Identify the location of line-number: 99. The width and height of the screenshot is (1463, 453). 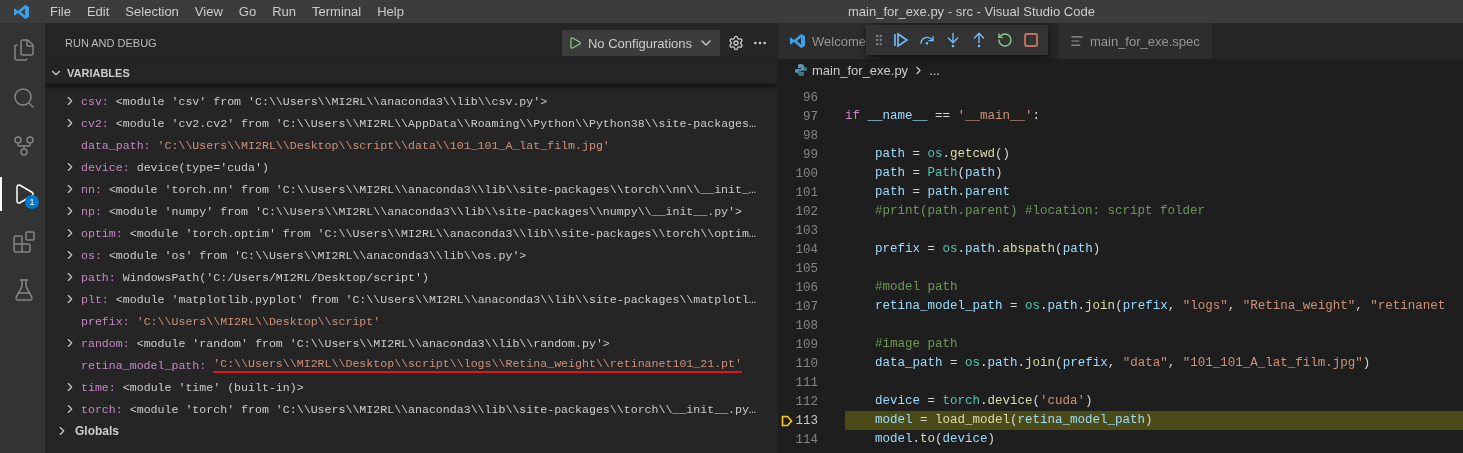
(810, 154).